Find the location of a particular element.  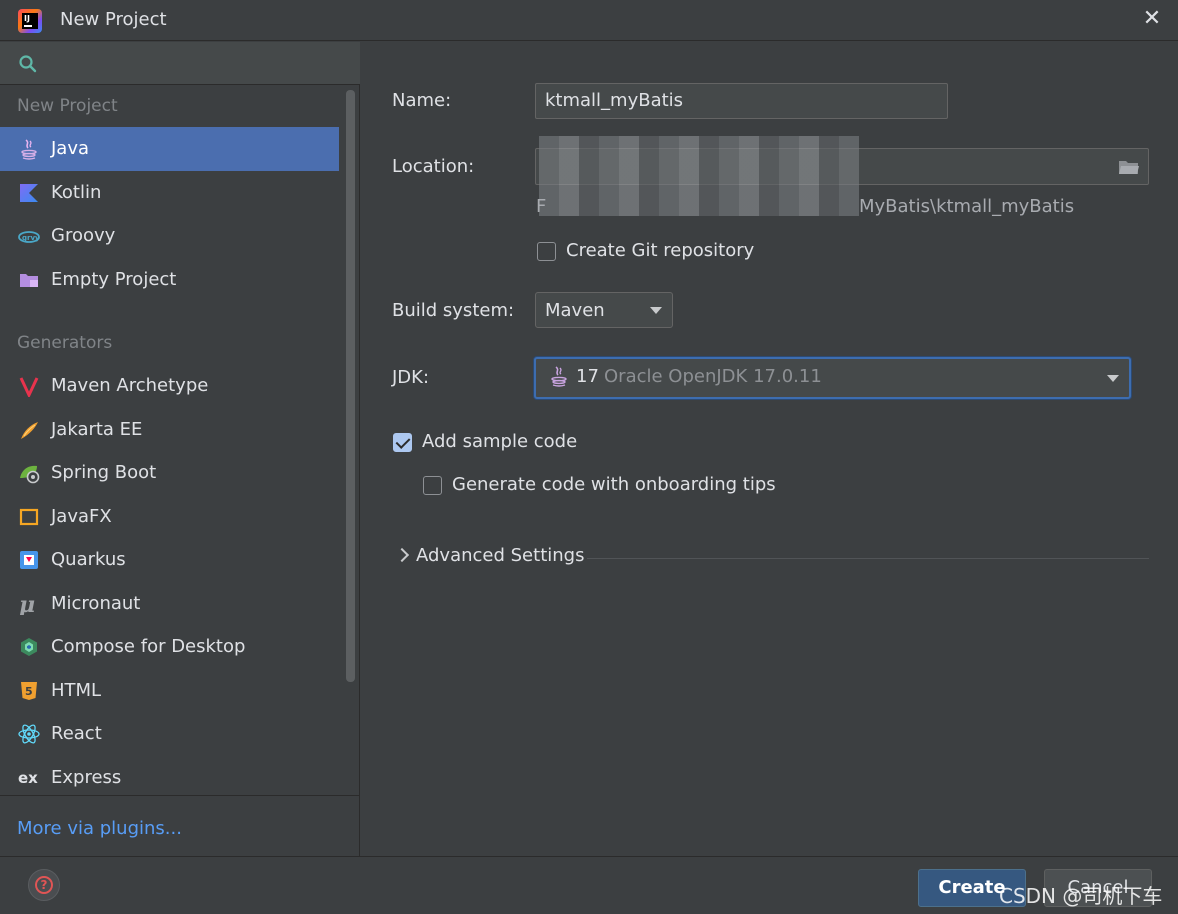

help-icon: ? is located at coordinates (44, 885).